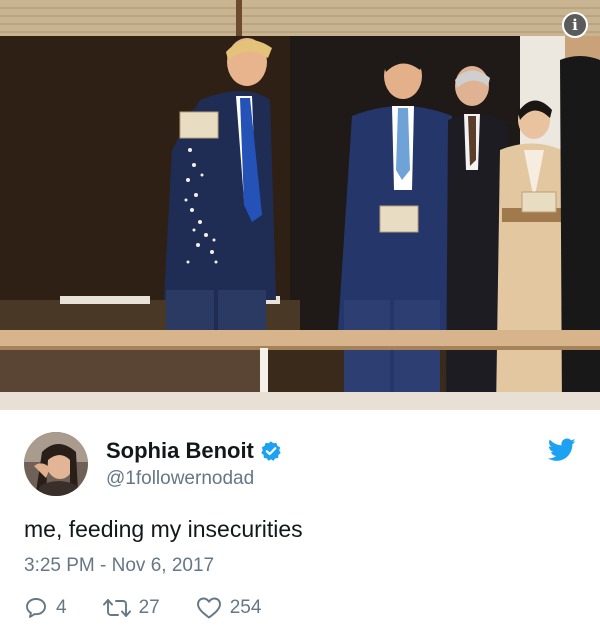  Describe the element at coordinates (300, 339) in the screenshot. I see `wooden-railing` at that location.